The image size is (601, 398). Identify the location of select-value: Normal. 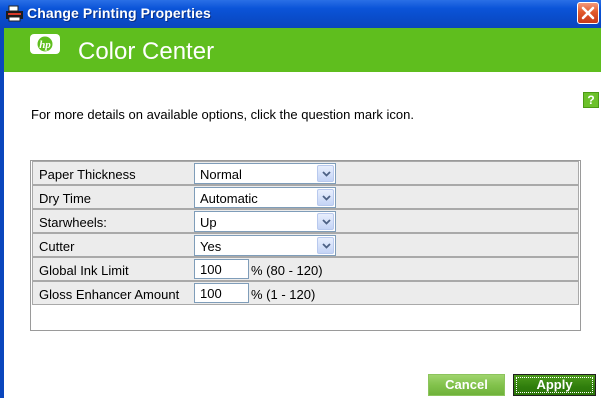
(221, 174).